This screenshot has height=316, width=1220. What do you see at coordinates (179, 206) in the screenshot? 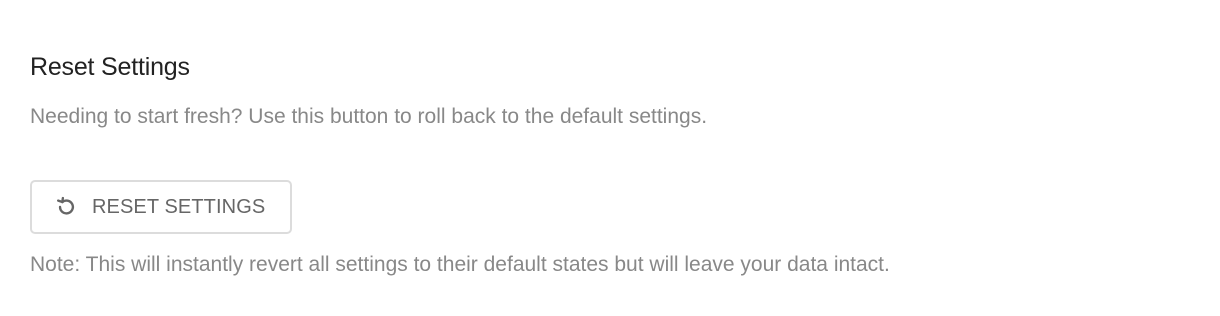
I see `reset-settings-button-label: RESET SETTINGS` at bounding box center [179, 206].